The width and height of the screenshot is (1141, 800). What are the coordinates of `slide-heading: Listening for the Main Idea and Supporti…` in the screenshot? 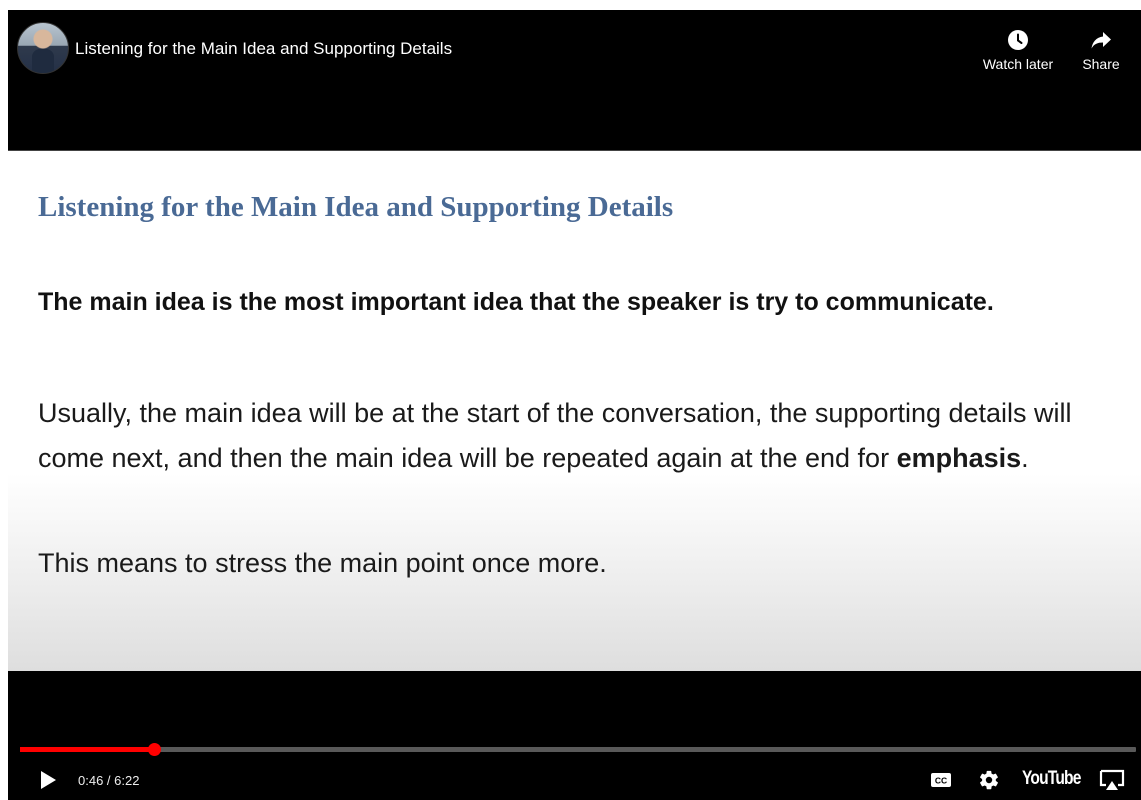 It's located at (356, 207).